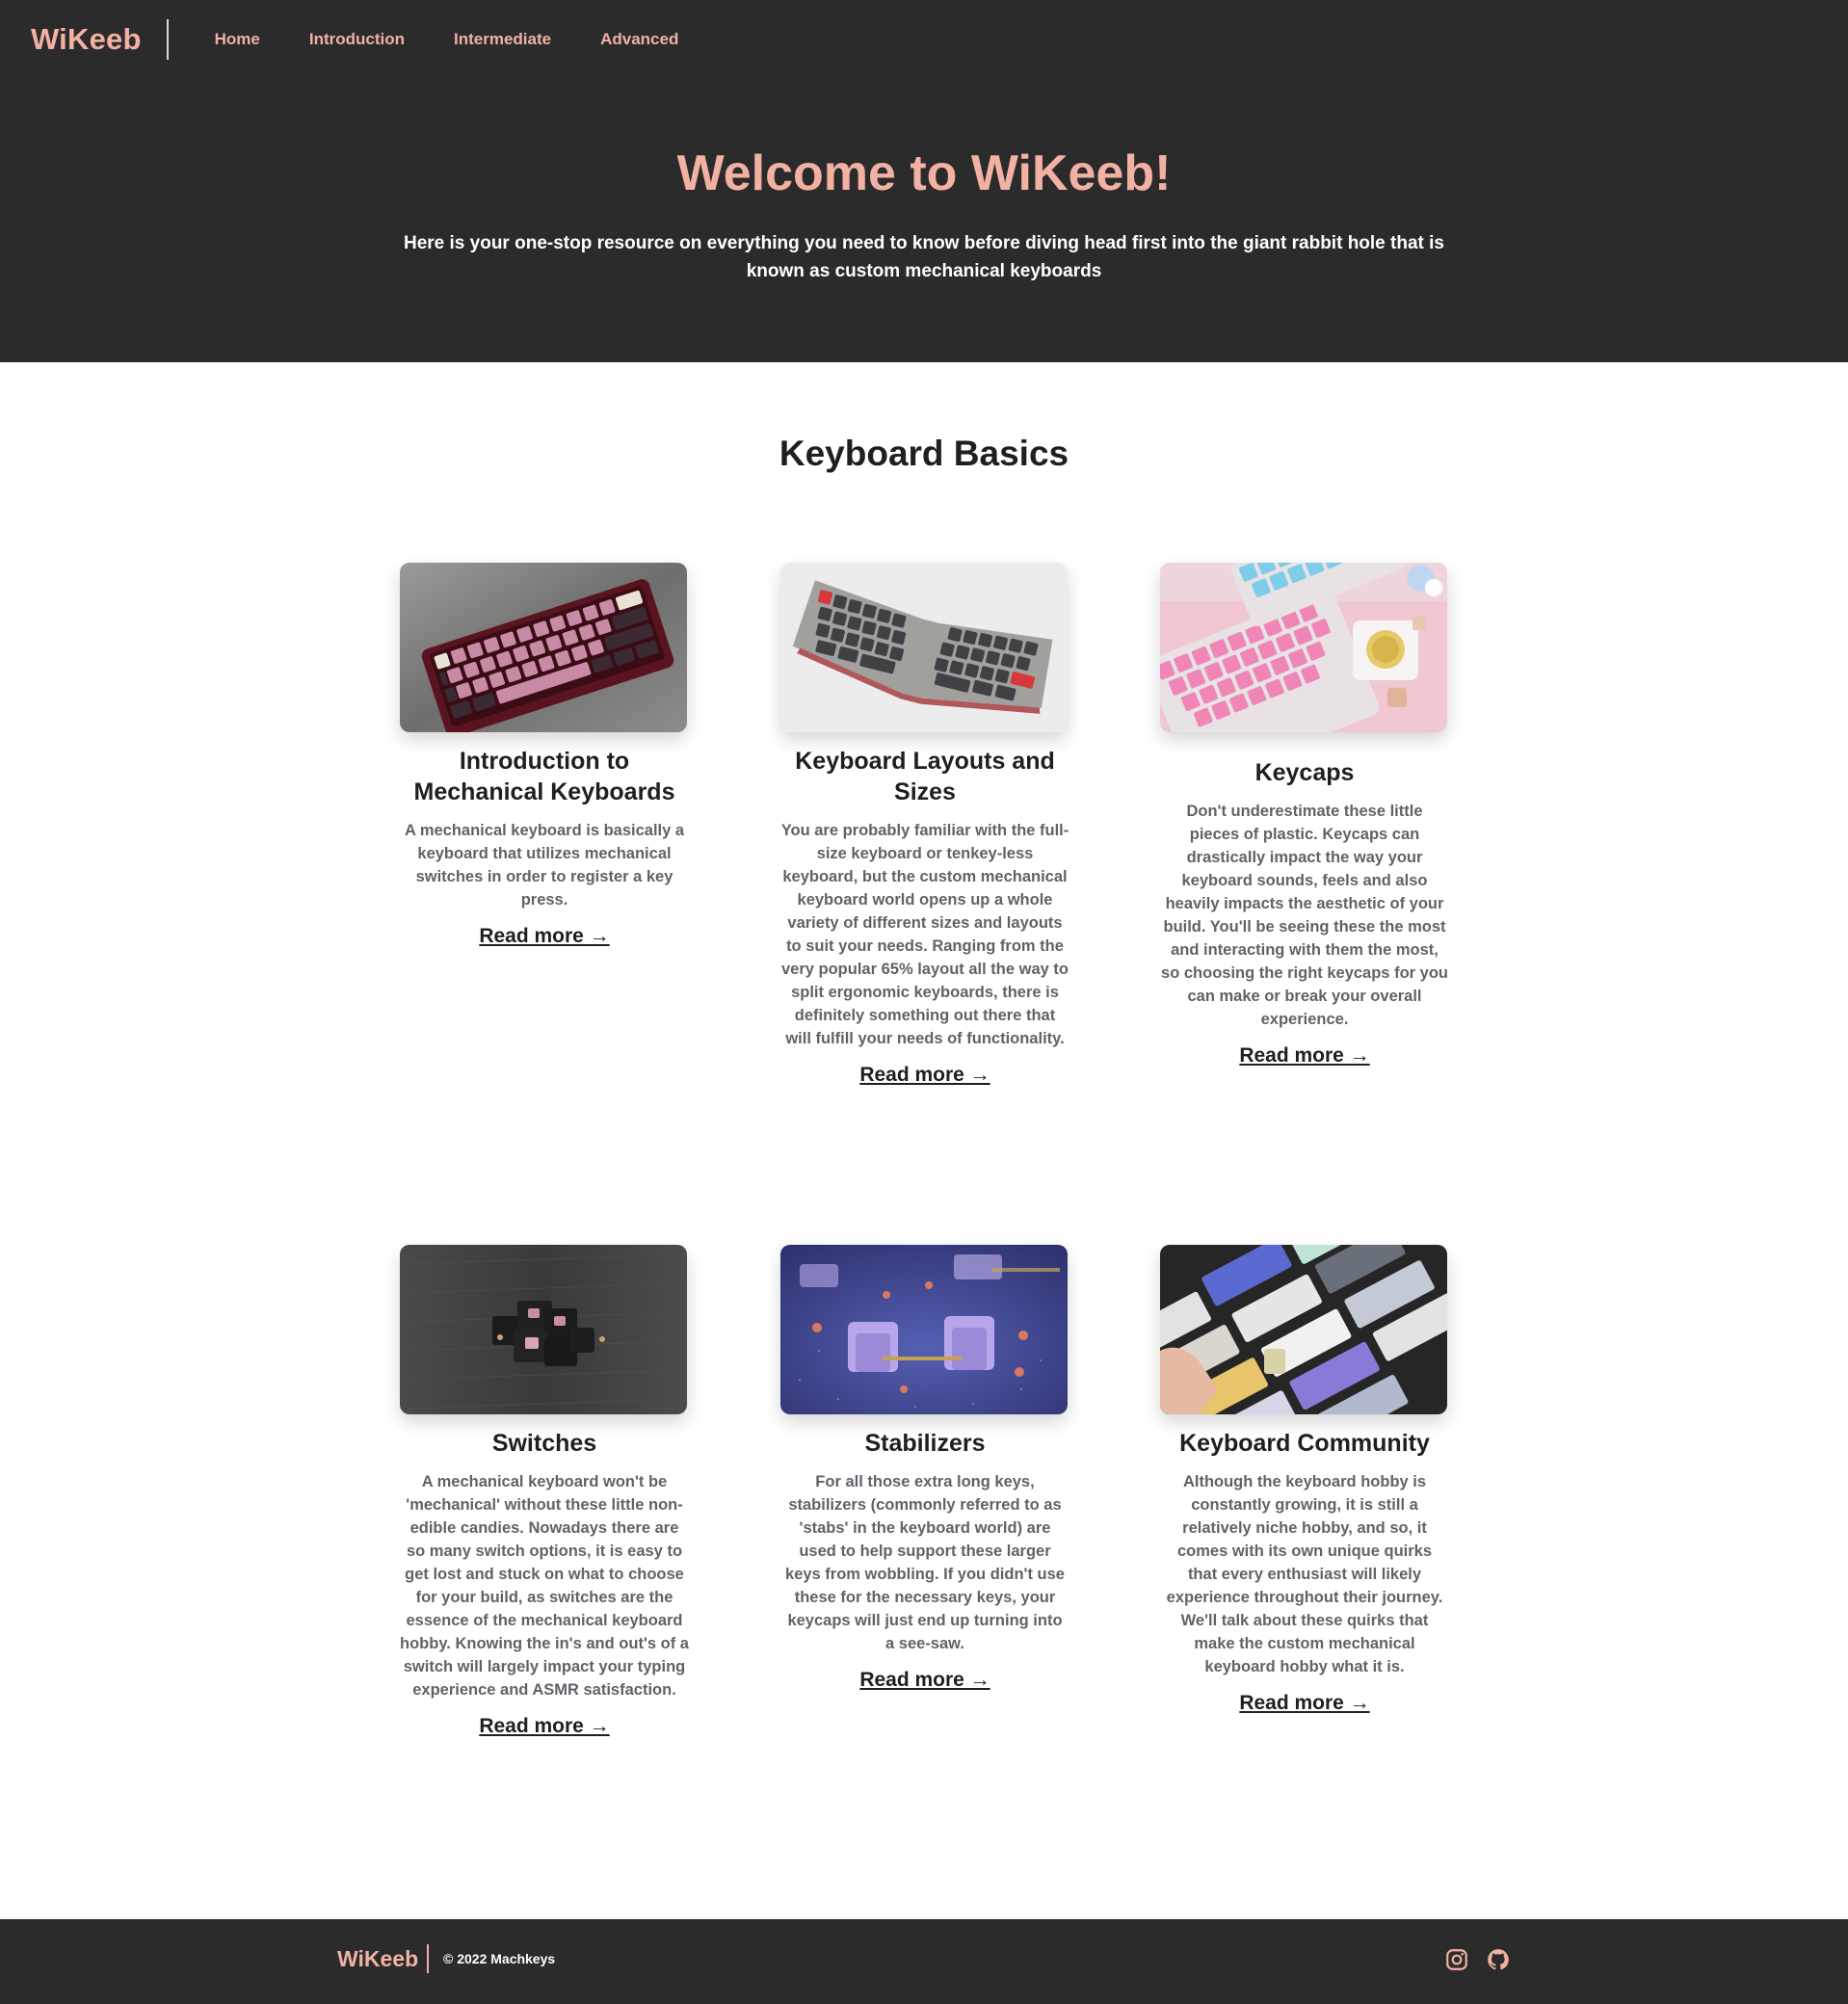 The width and height of the screenshot is (1848, 2004). What do you see at coordinates (924, 1961) in the screenshot?
I see `footer: WiKeeb © 2022 Machkeys` at bounding box center [924, 1961].